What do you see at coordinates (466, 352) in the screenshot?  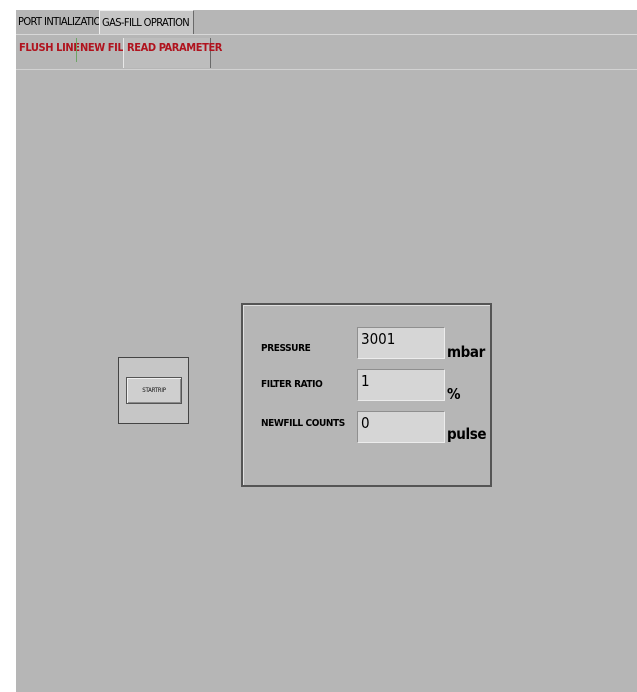 I see `pressure-unit: mbar` at bounding box center [466, 352].